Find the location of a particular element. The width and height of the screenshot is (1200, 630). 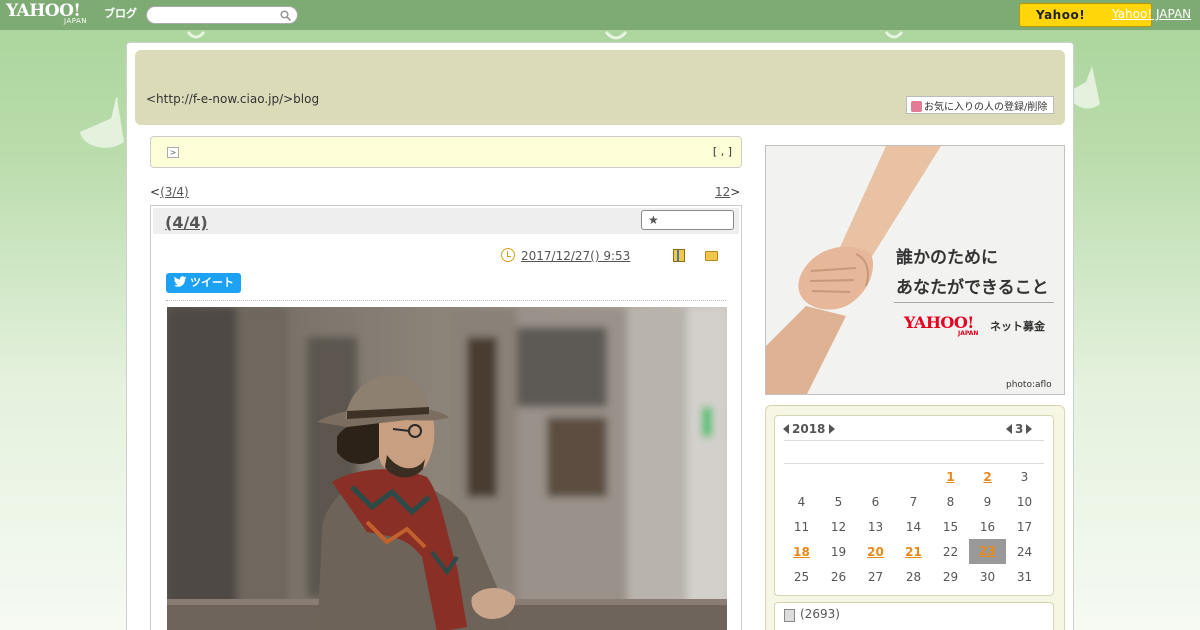

heart-icon is located at coordinates (916, 106).